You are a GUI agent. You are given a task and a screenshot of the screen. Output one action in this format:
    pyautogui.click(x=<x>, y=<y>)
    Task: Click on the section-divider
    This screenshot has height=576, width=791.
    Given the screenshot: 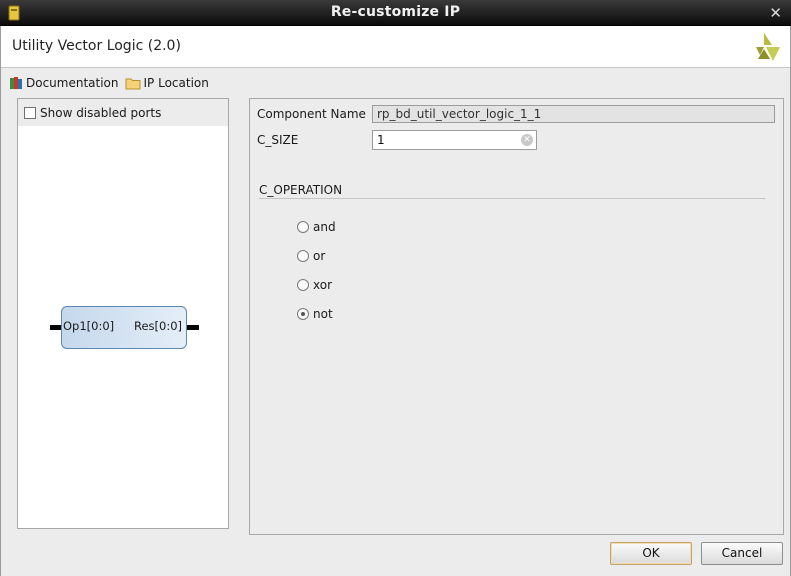 What is the action you would take?
    pyautogui.click(x=512, y=198)
    